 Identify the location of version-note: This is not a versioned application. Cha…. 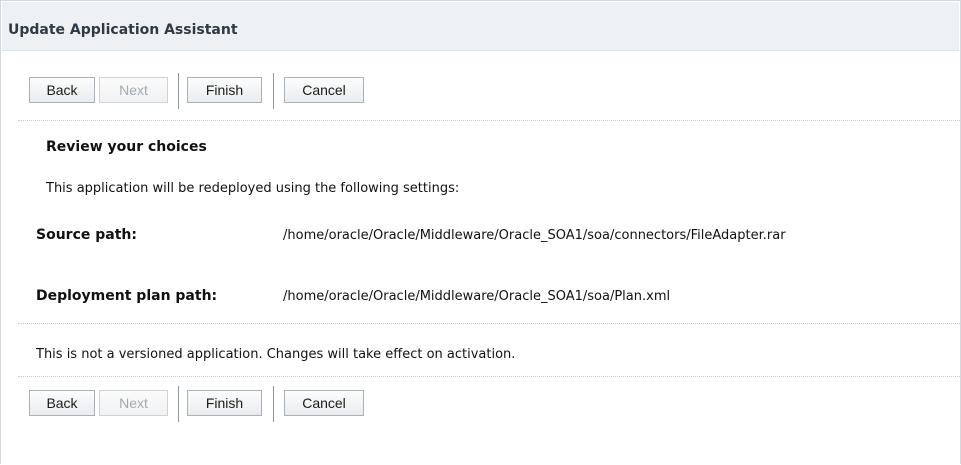
(276, 354).